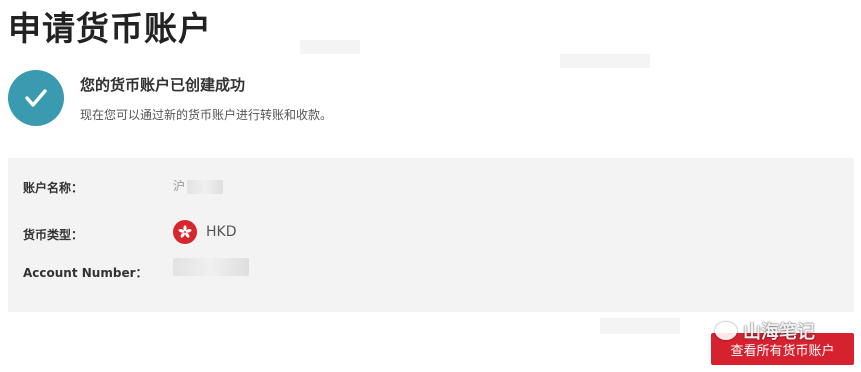  Describe the element at coordinates (206, 115) in the screenshot. I see `success-subtitle: 现在您可以通过新的货币账户进行转账和收款。` at that location.